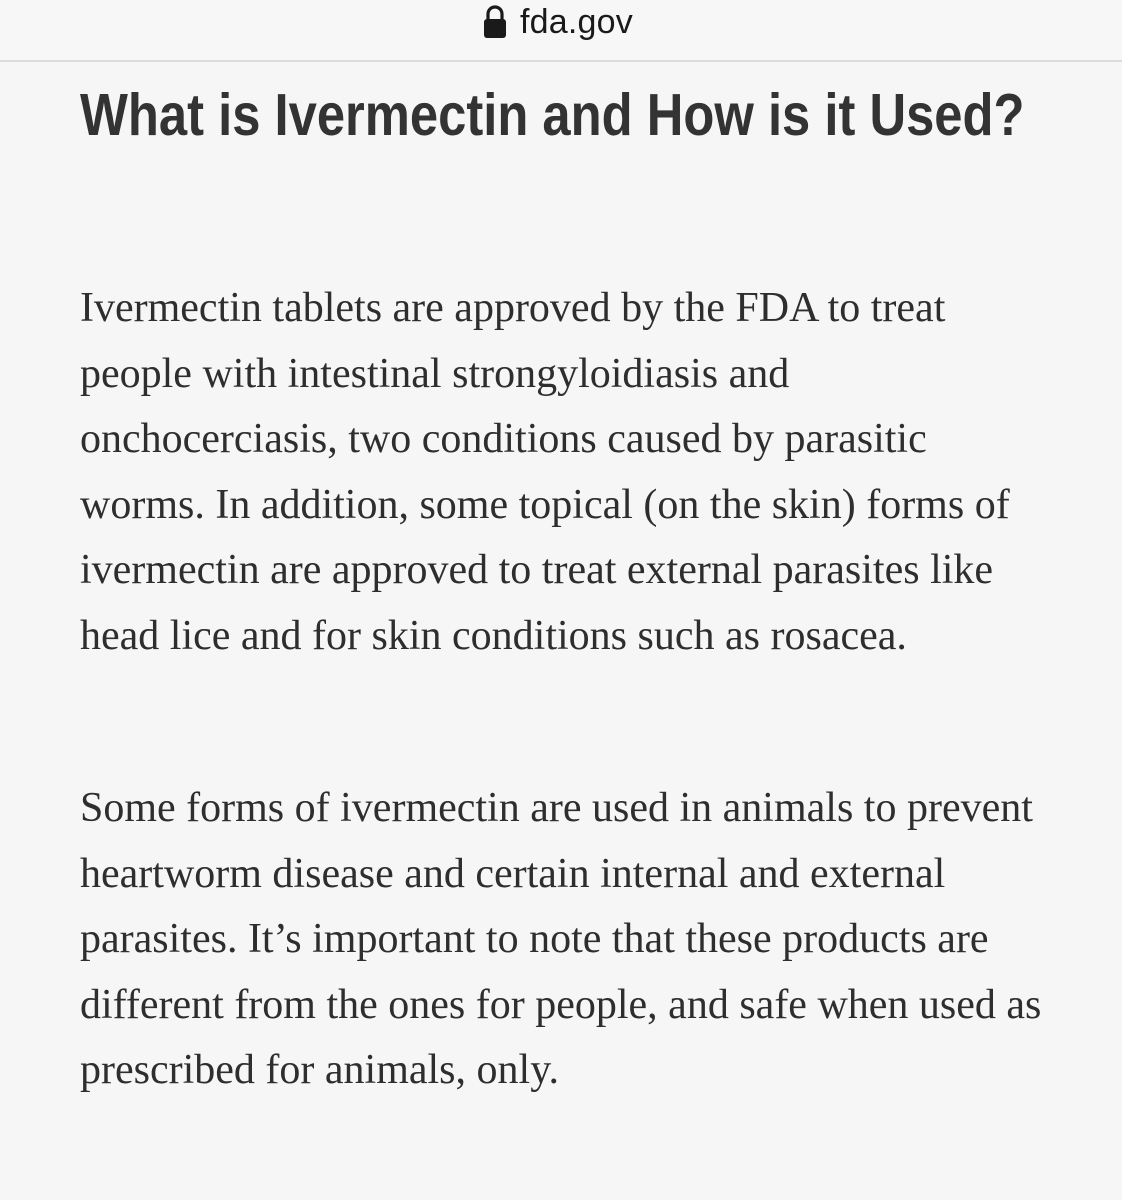 Image resolution: width=1122 pixels, height=1200 pixels. I want to click on article-heading: What is Ivermectin and How is it Used?, so click(552, 115).